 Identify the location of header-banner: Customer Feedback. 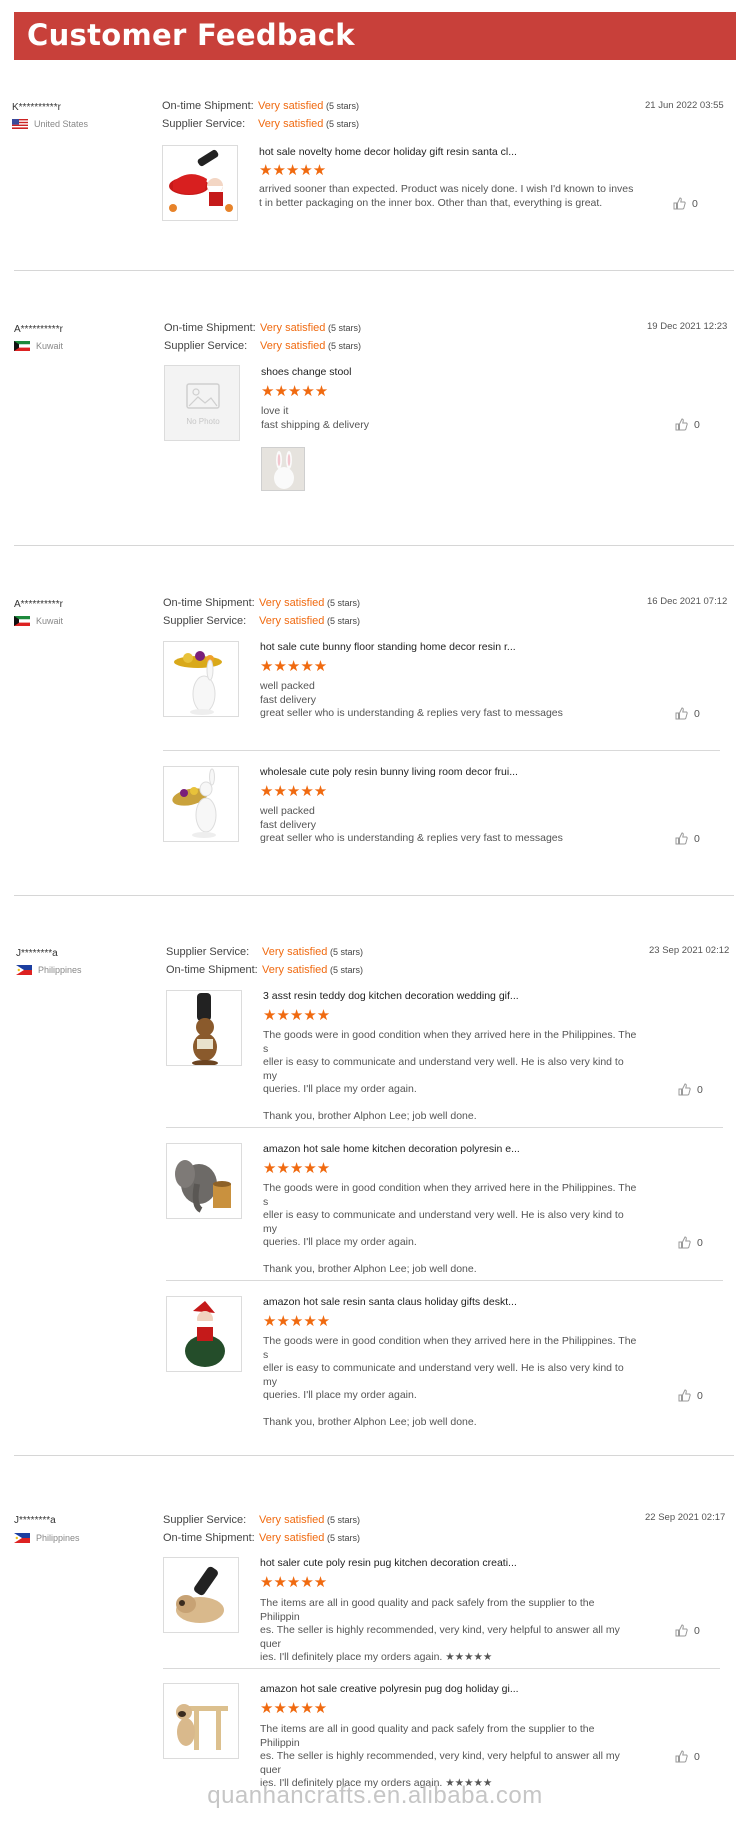
(375, 36).